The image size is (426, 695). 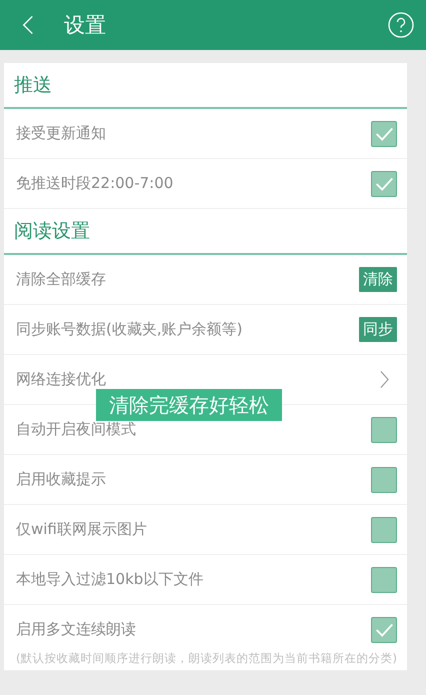 I want to click on toast-message: 清除完缓存好轻松, so click(x=189, y=405).